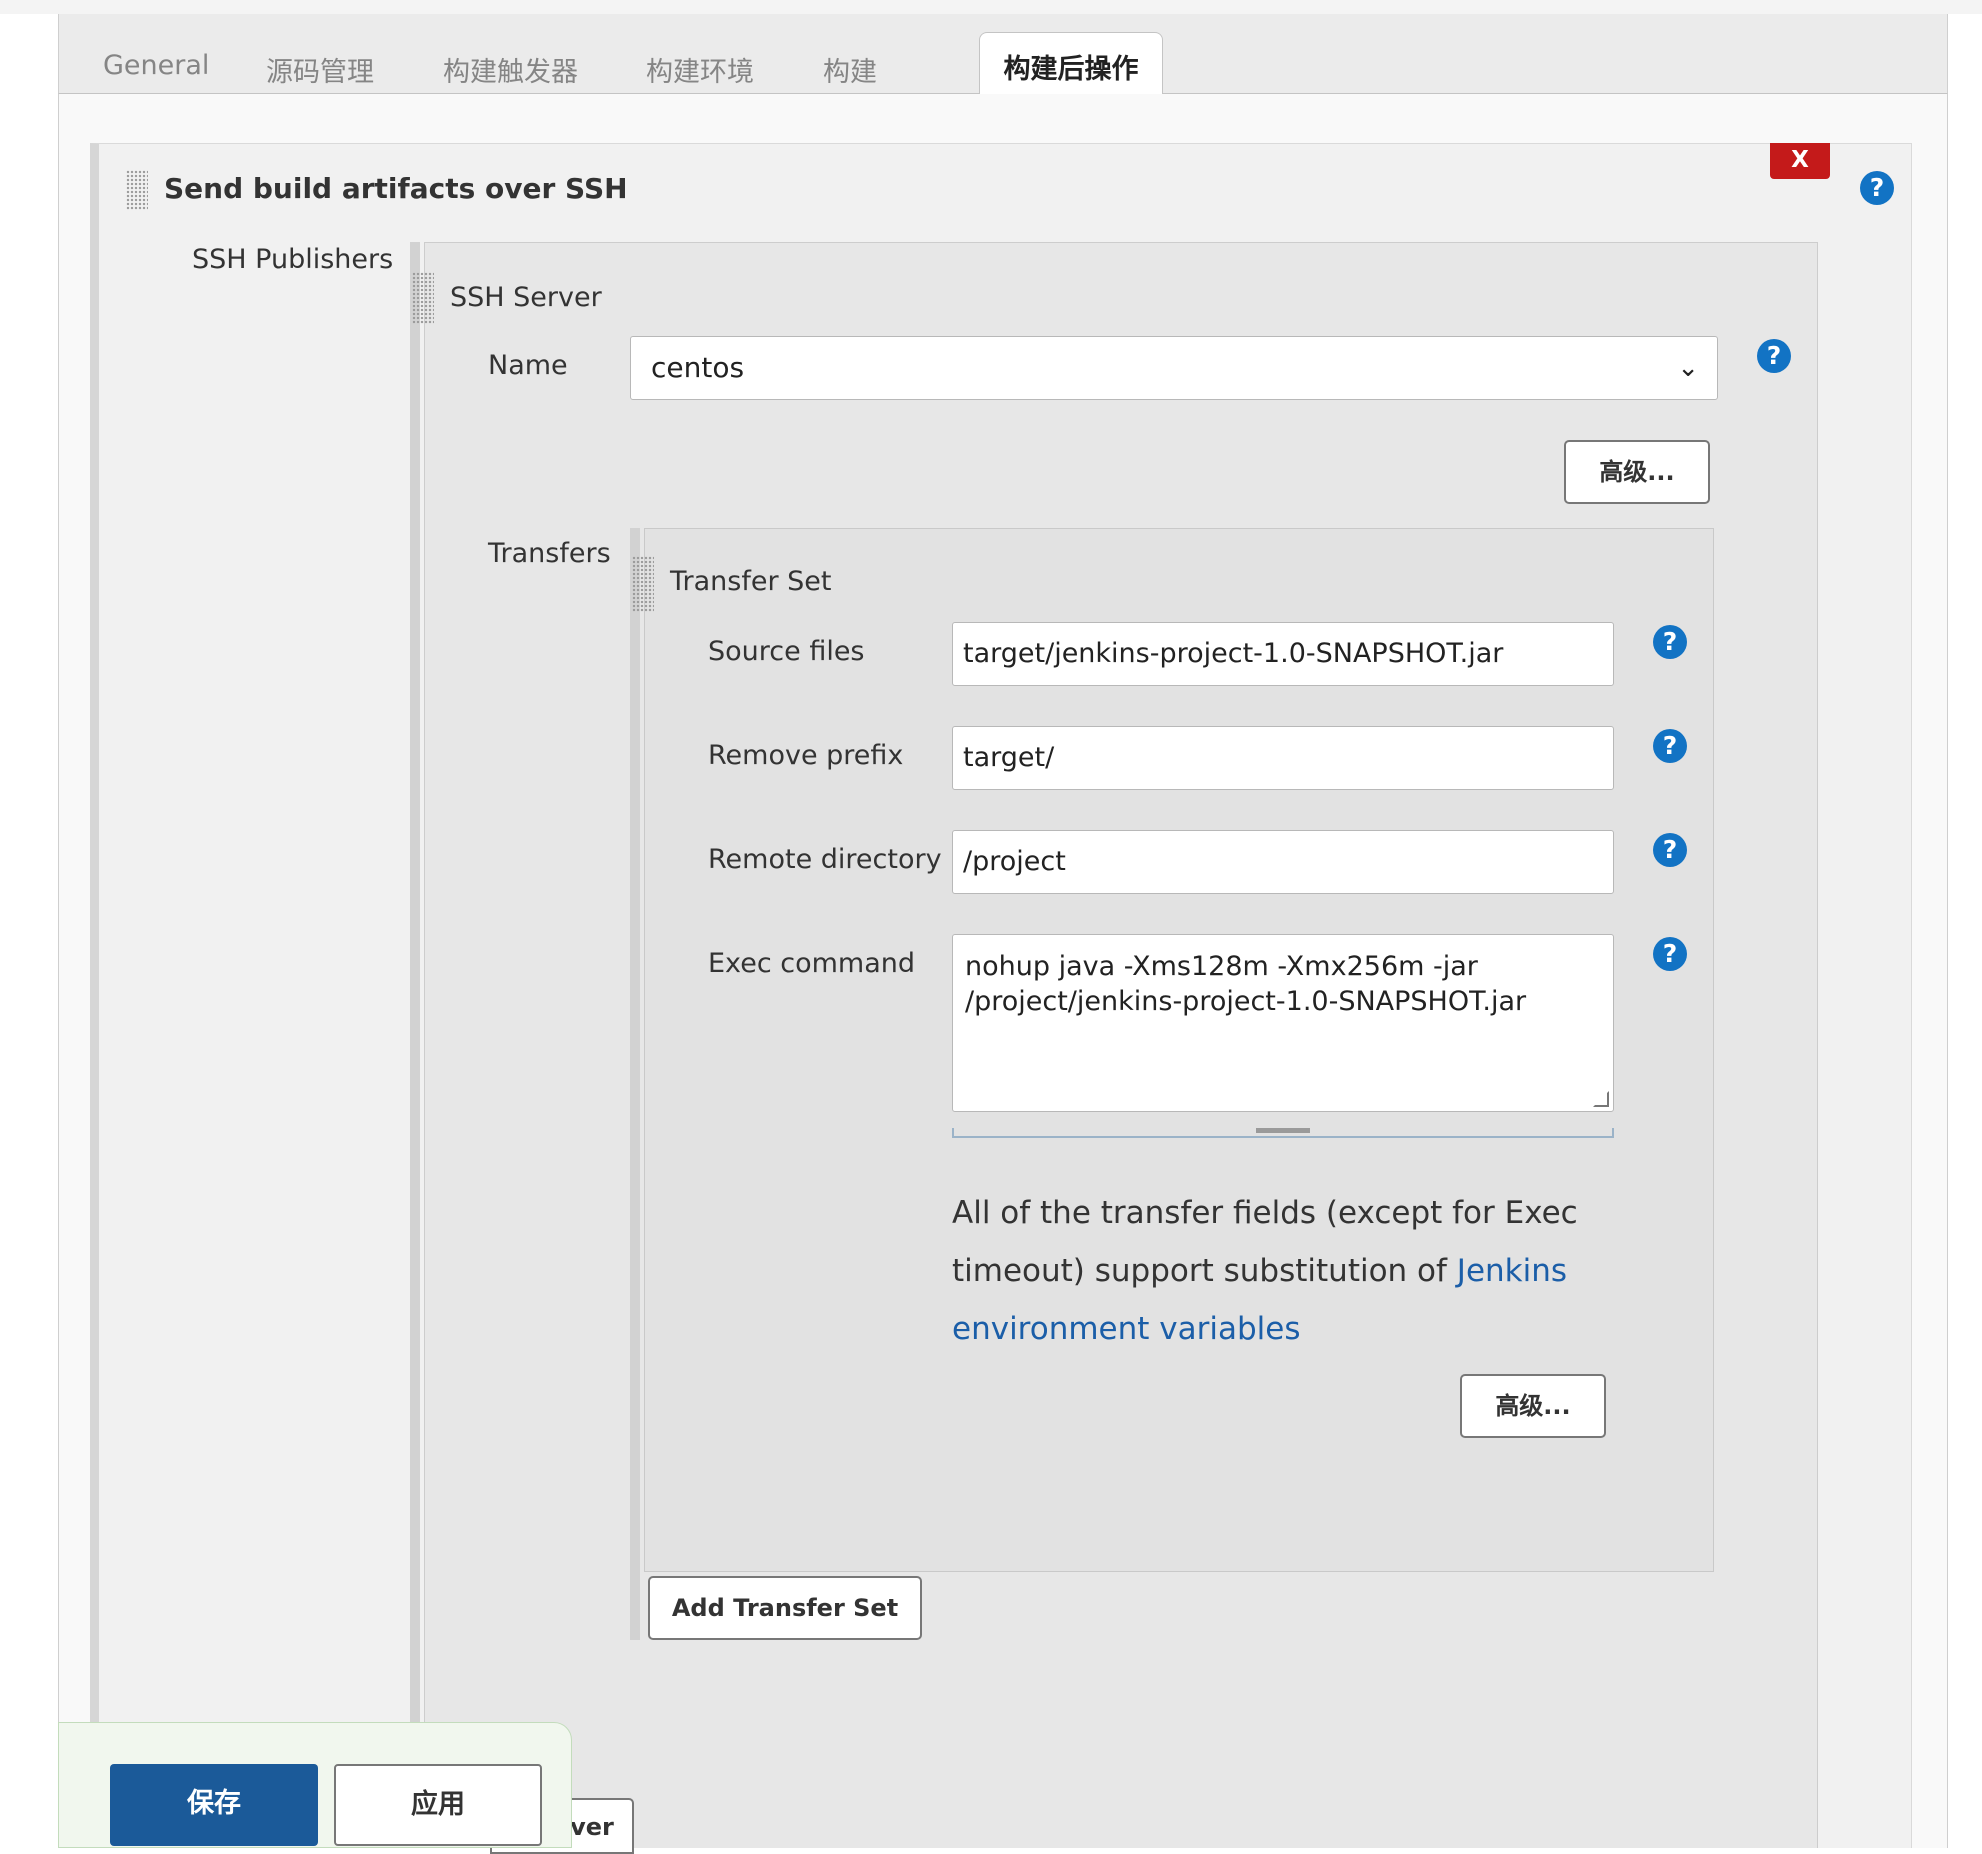 This screenshot has width=1982, height=1854. What do you see at coordinates (438, 1805) in the screenshot?
I see `apply-button: 应用` at bounding box center [438, 1805].